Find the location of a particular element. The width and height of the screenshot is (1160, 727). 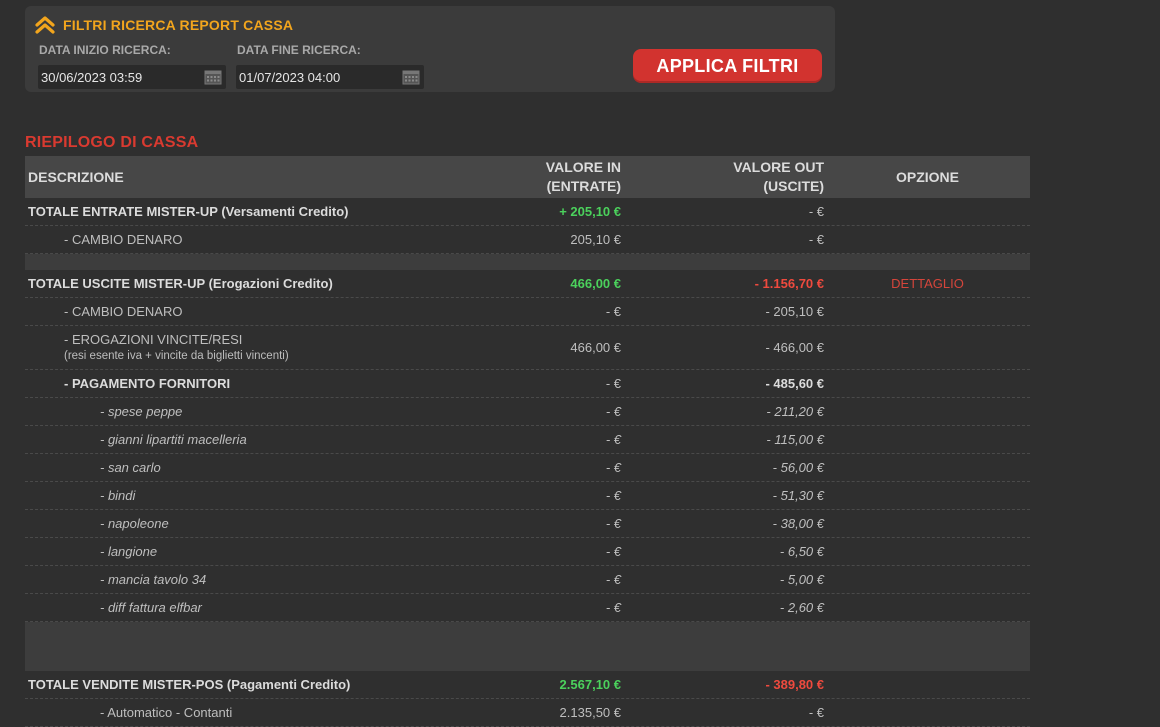

header-description: DESCRIZIONE is located at coordinates (76, 176).